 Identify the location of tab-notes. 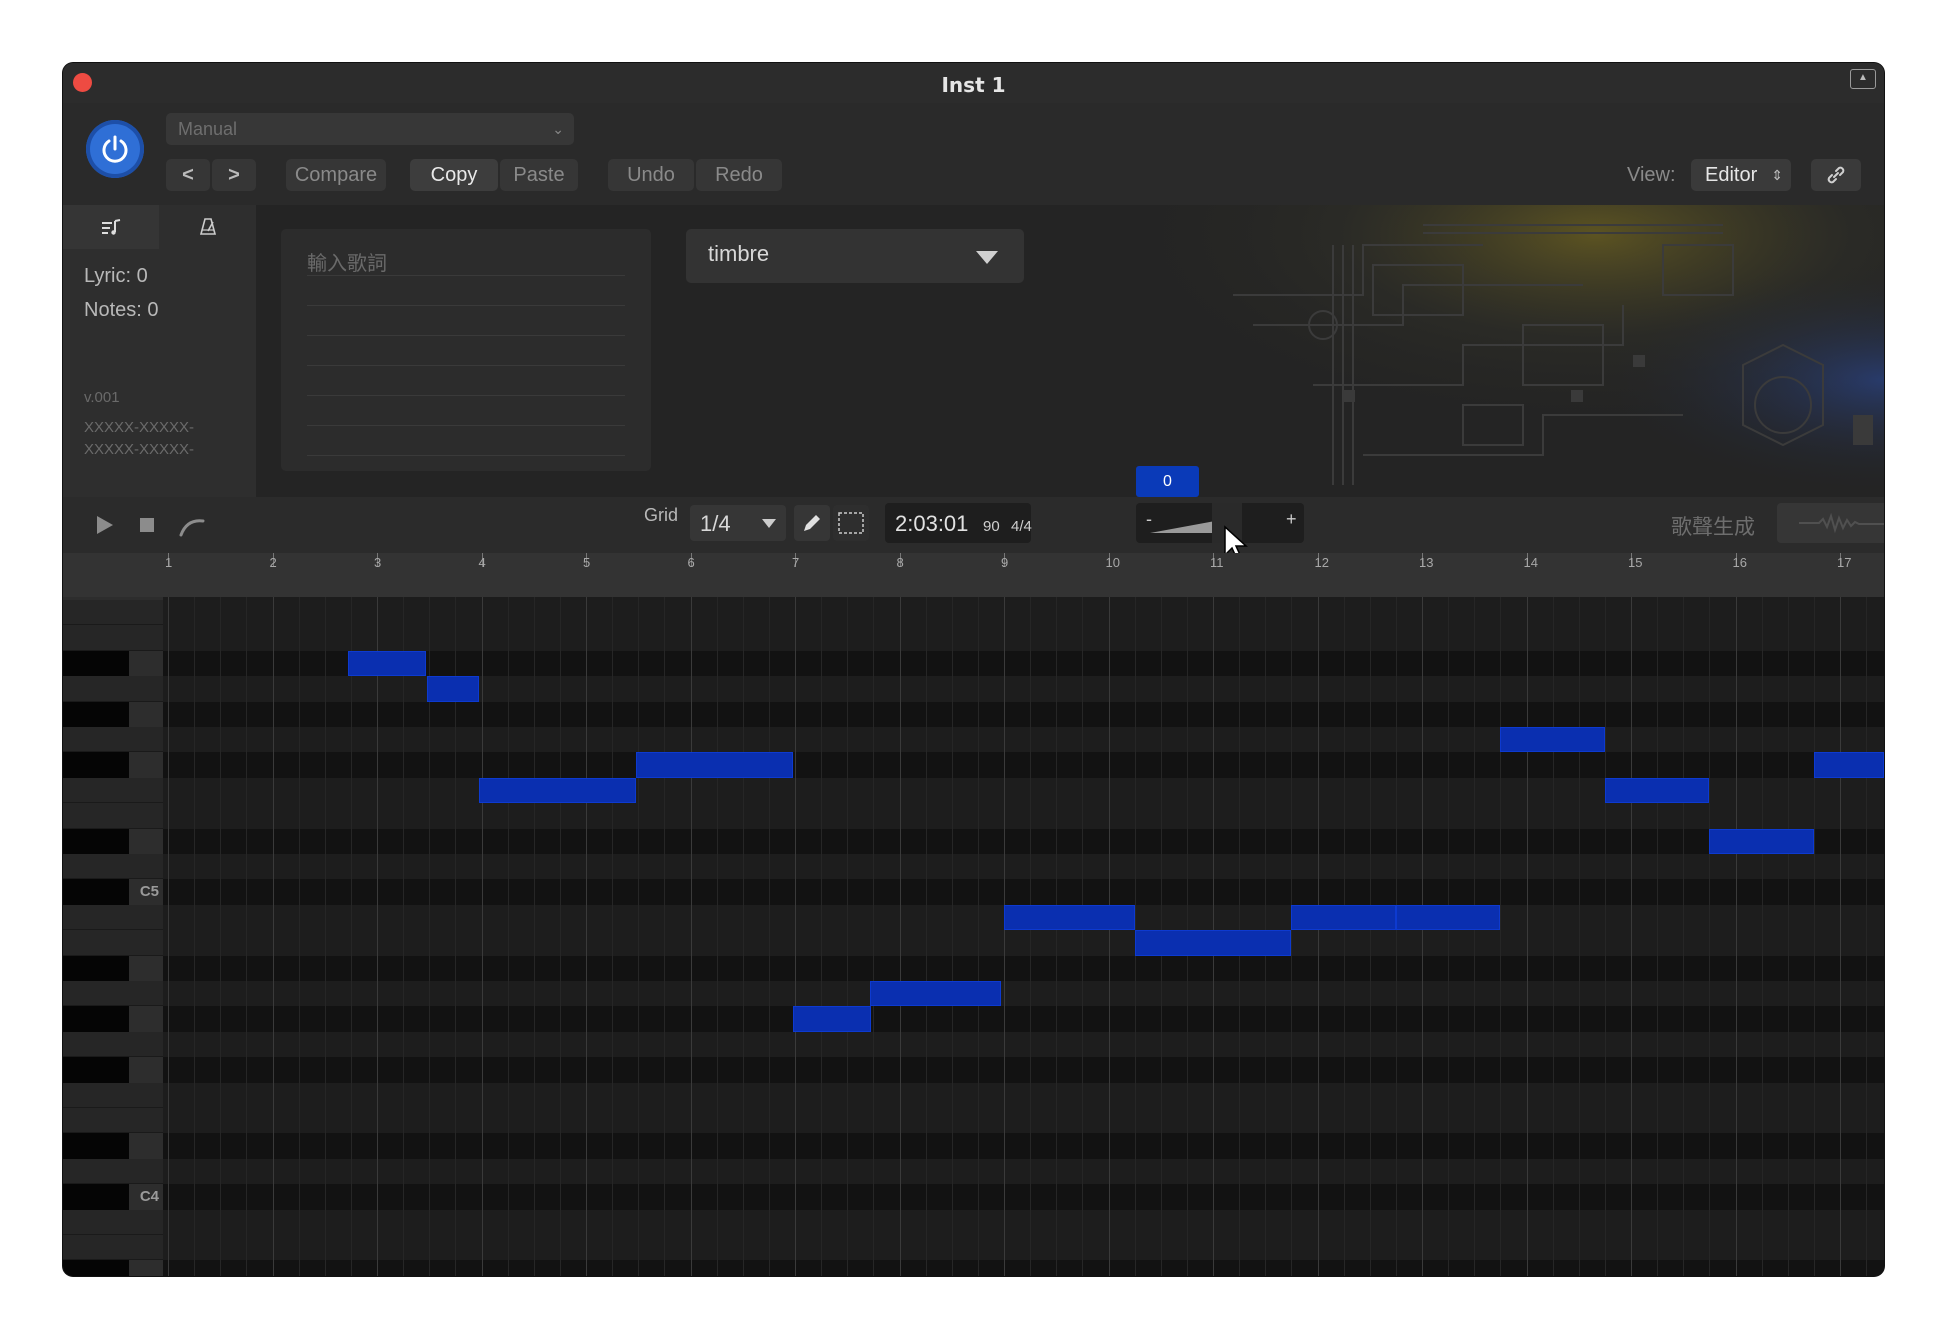
(111, 227).